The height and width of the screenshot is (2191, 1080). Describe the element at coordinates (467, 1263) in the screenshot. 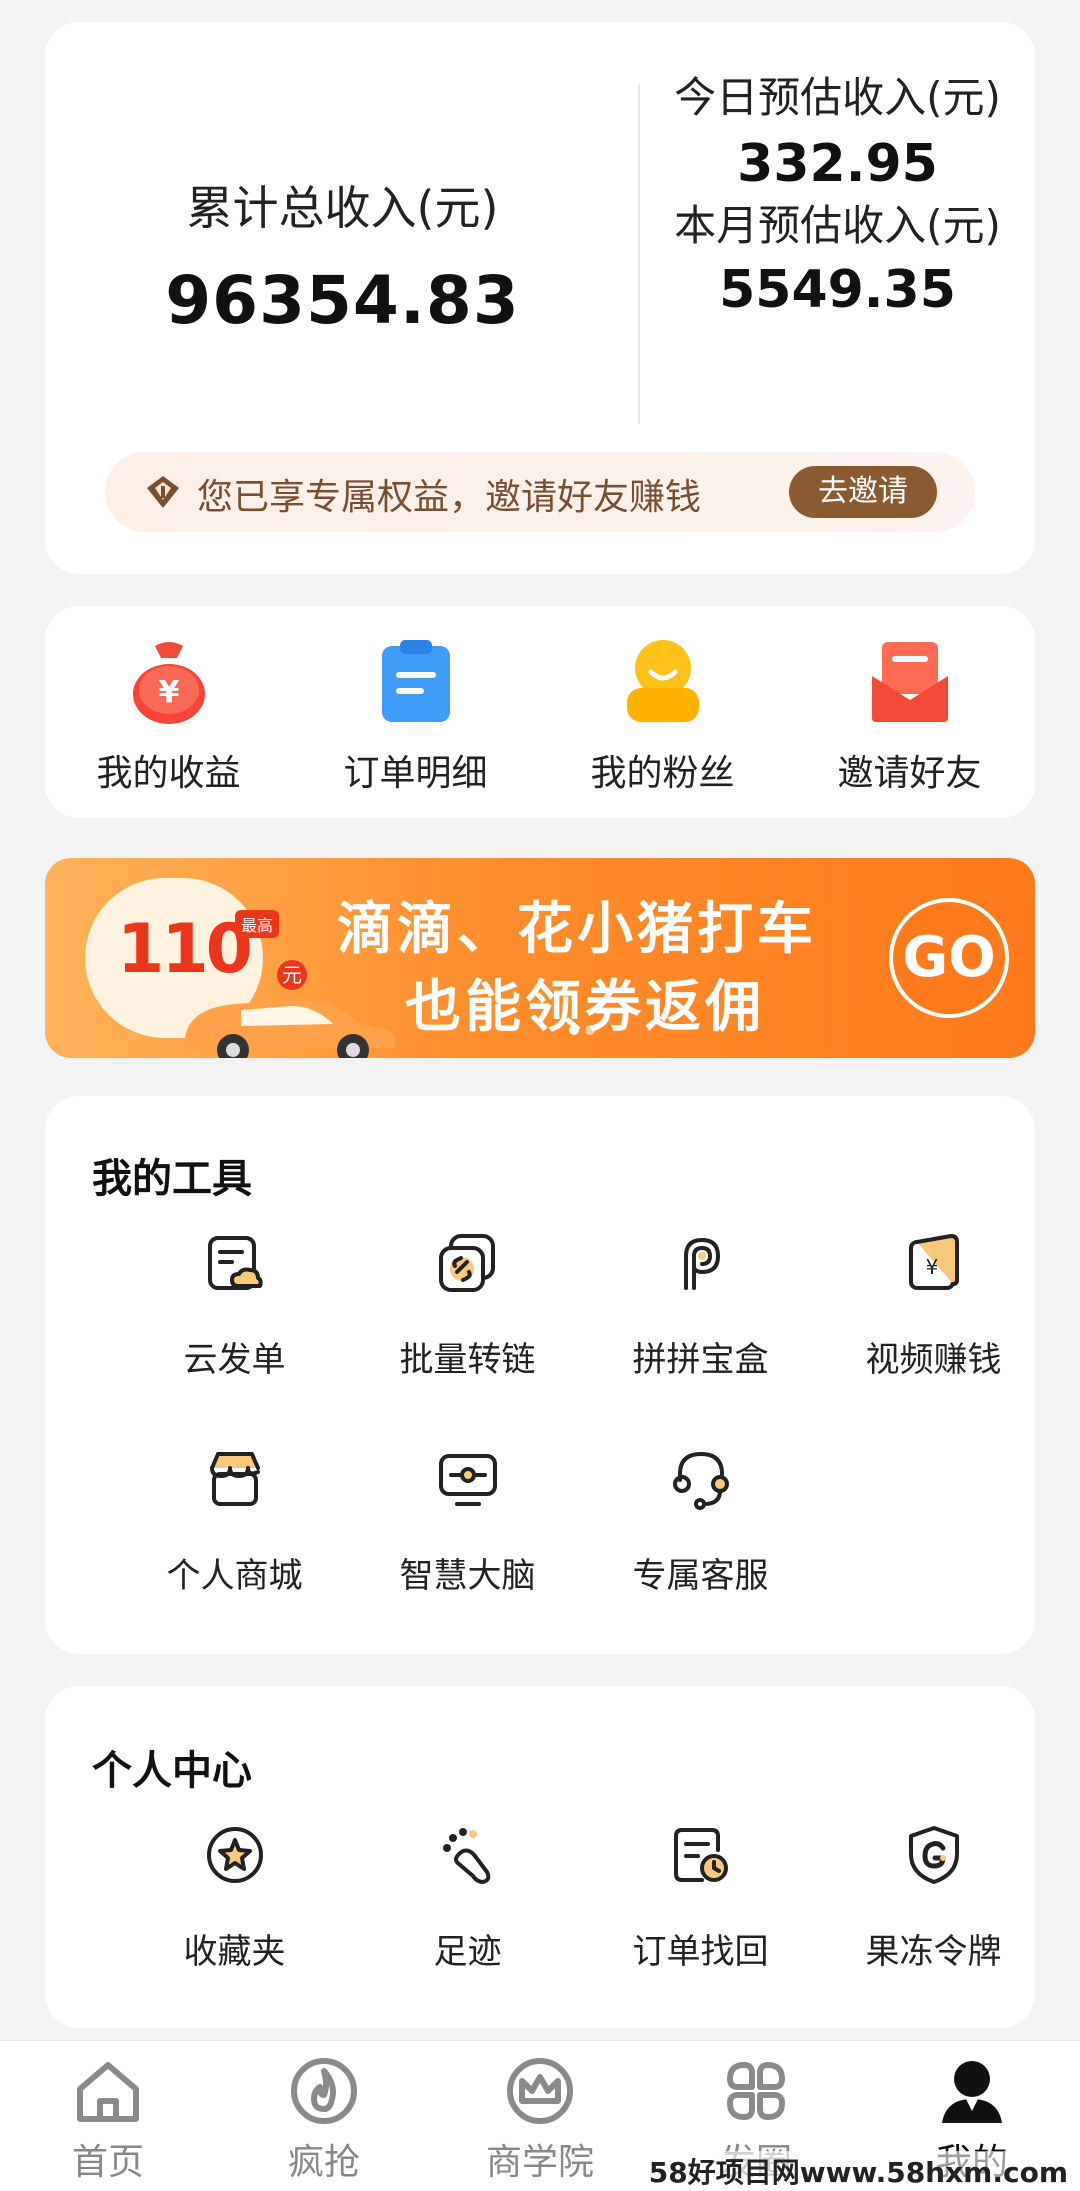

I see `batch-link-icon` at that location.